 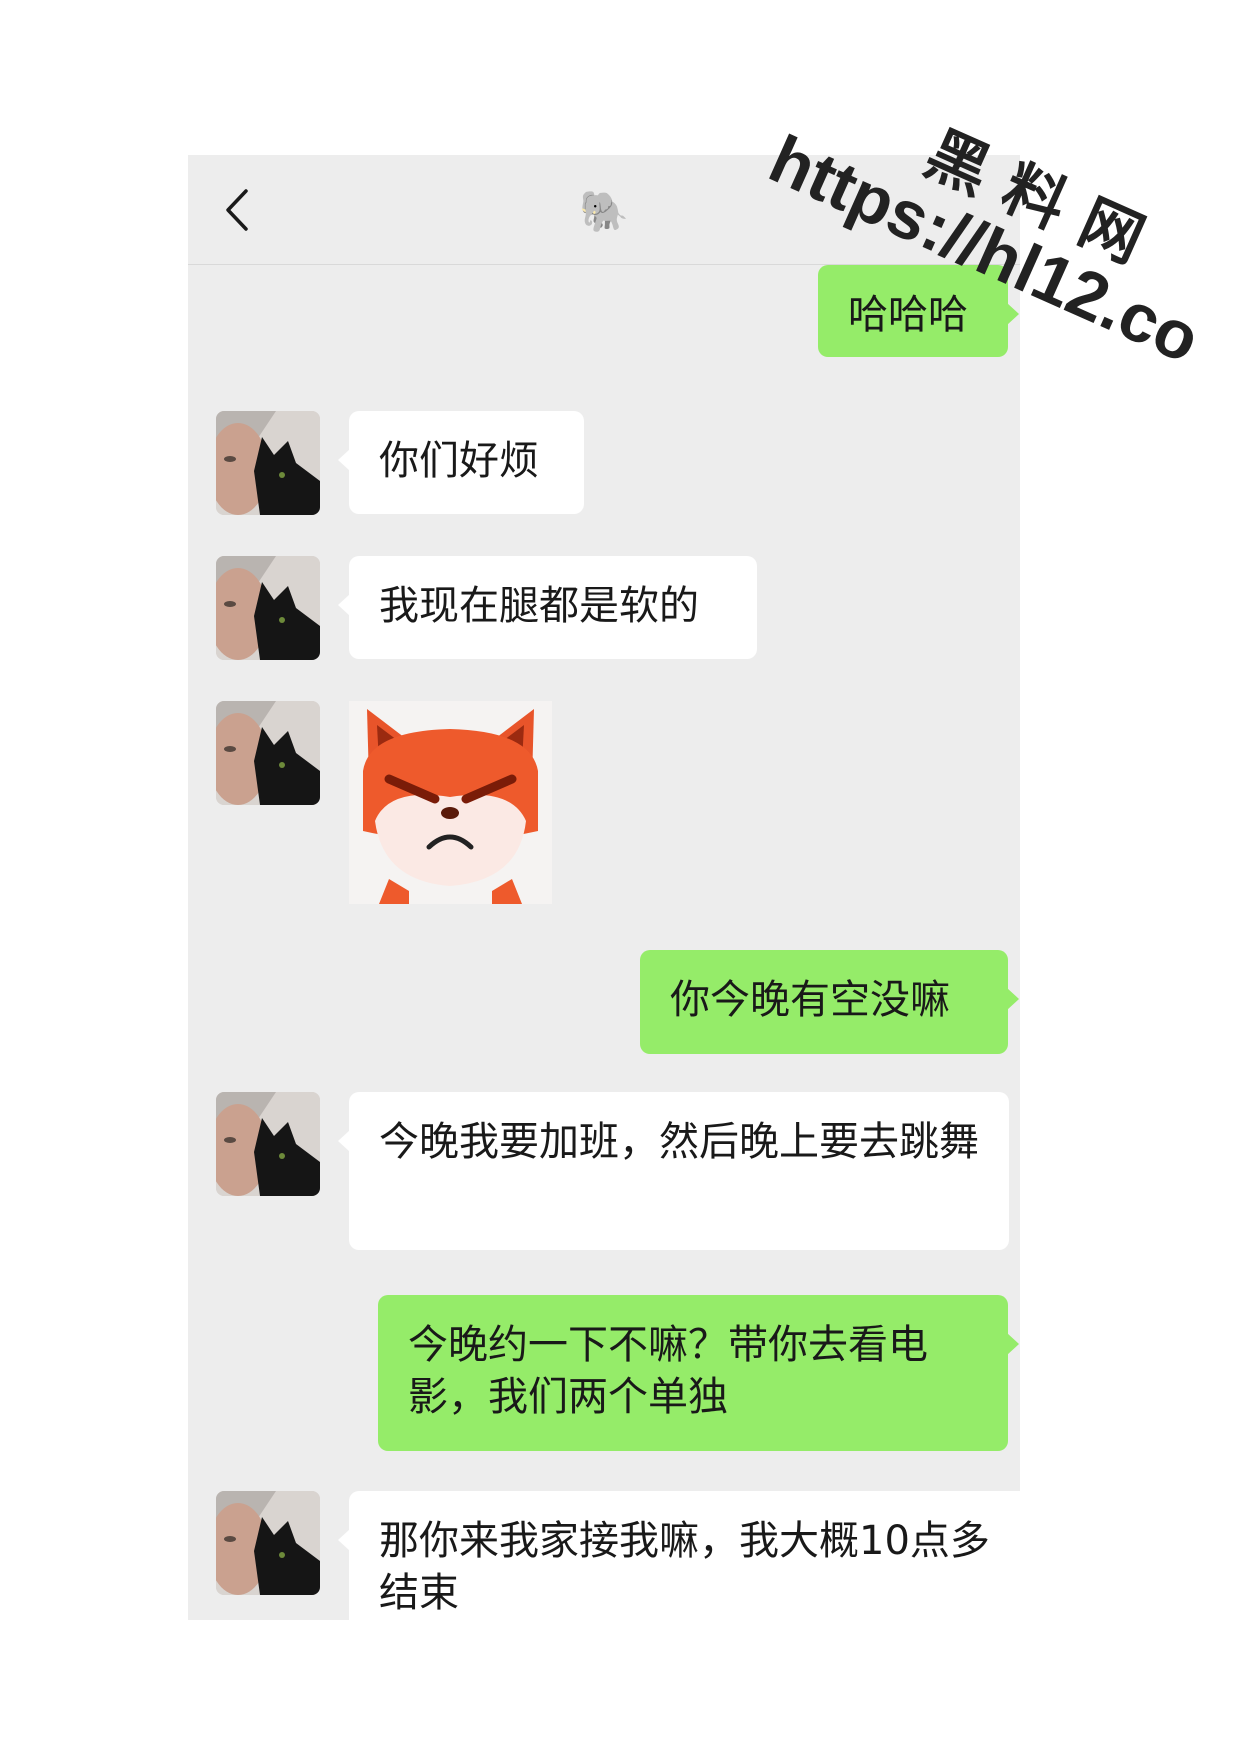 I want to click on incoming-message: 我现在腿都是软的, so click(x=547, y=607).